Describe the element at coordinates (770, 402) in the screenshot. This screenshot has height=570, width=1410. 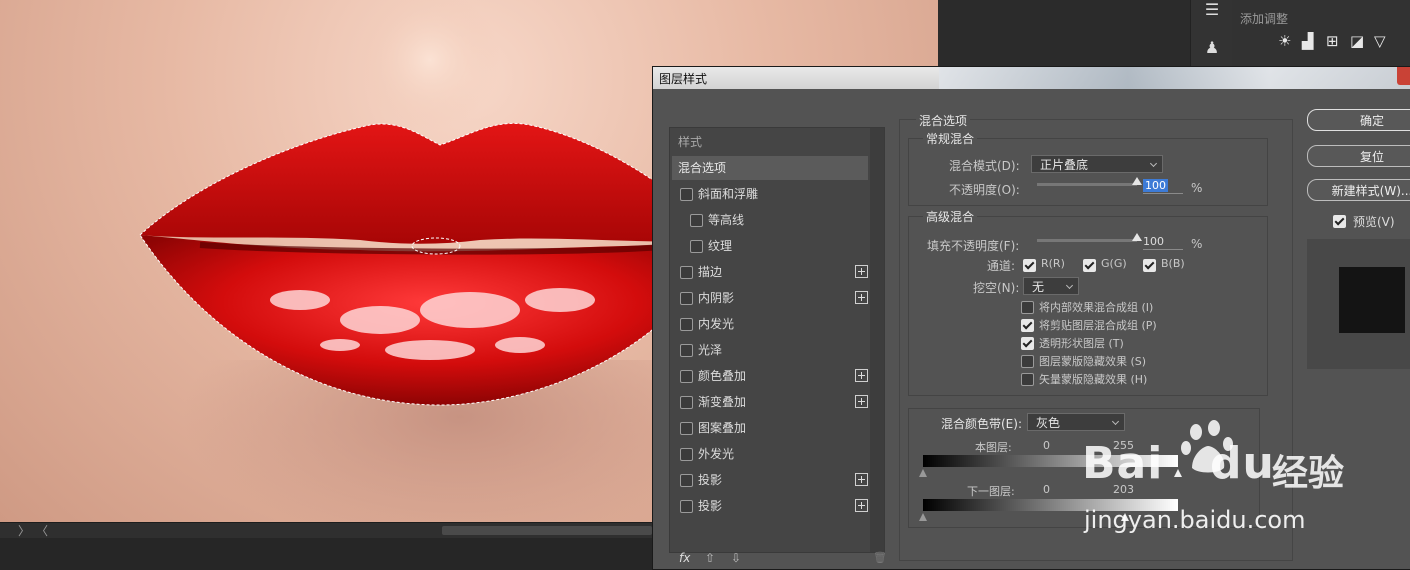
I see `style-item: 渐变叠加` at that location.